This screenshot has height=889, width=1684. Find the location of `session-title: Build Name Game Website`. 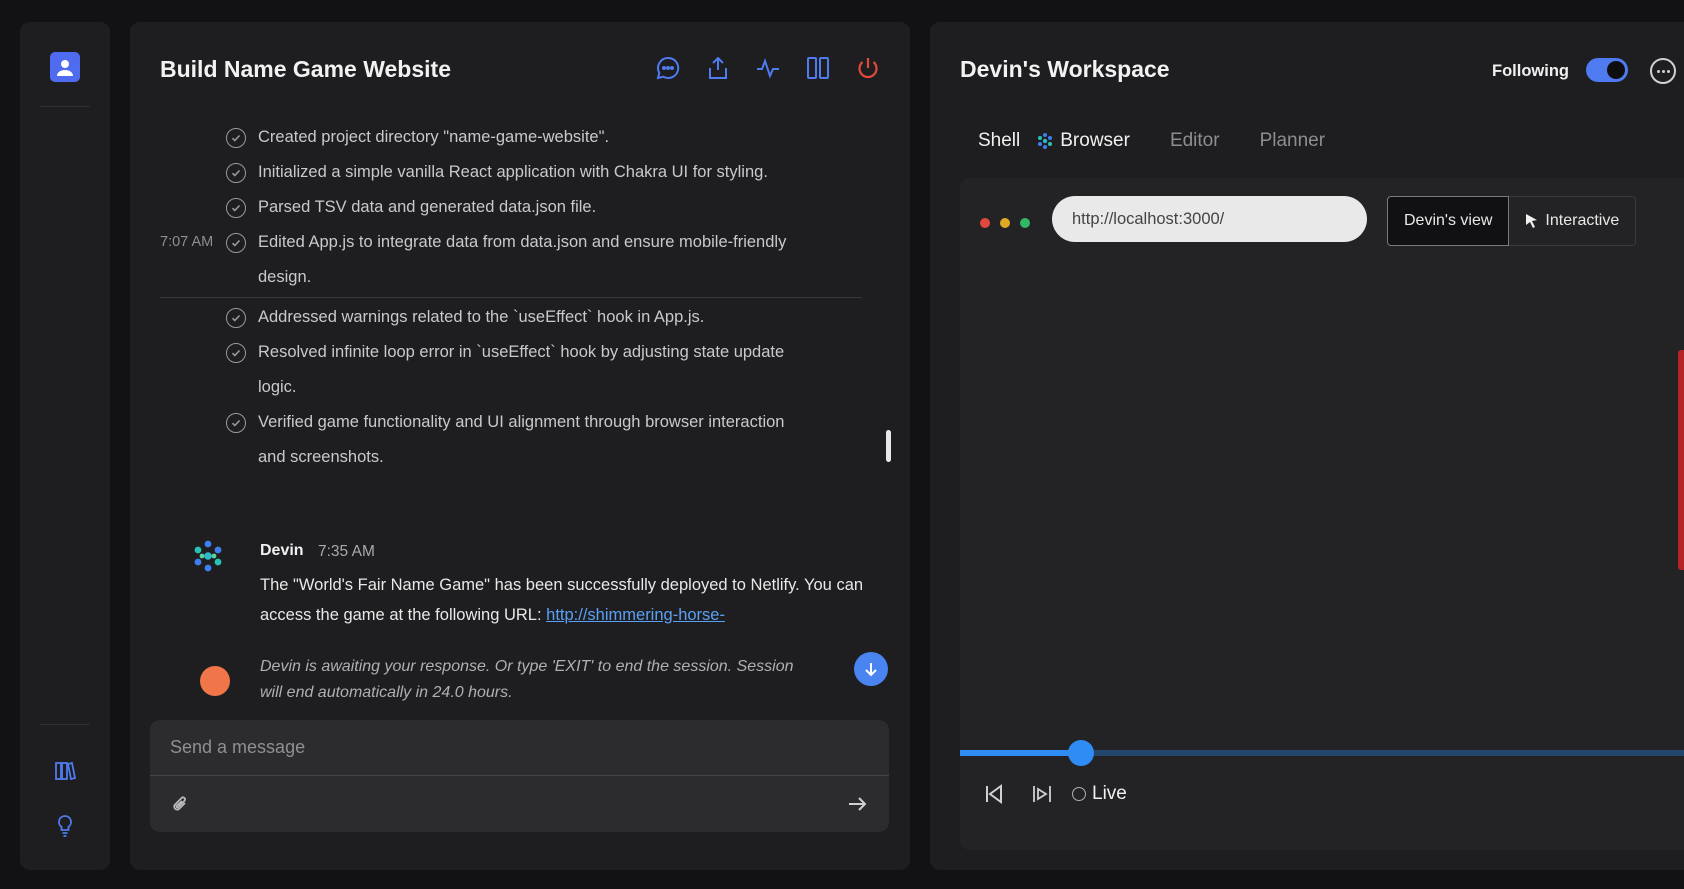

session-title: Build Name Game Website is located at coordinates (305, 69).